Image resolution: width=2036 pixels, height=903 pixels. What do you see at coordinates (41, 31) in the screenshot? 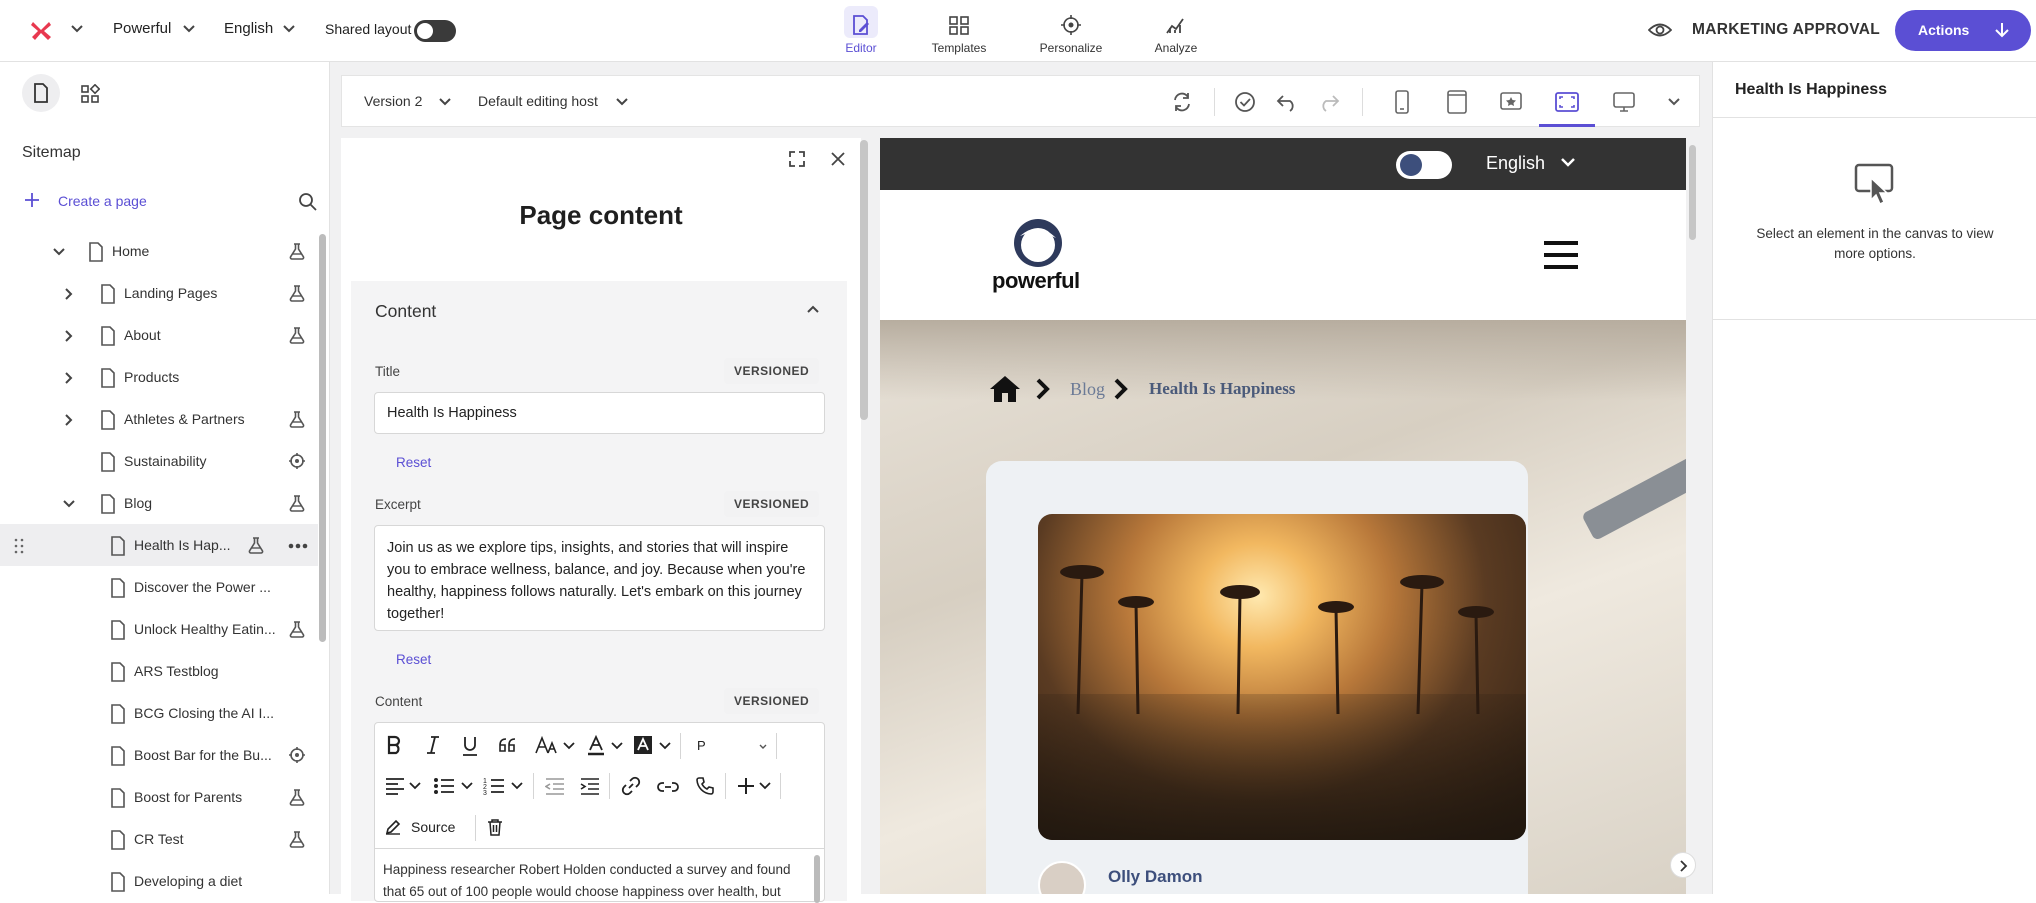
I see `app-logo-icon` at bounding box center [41, 31].